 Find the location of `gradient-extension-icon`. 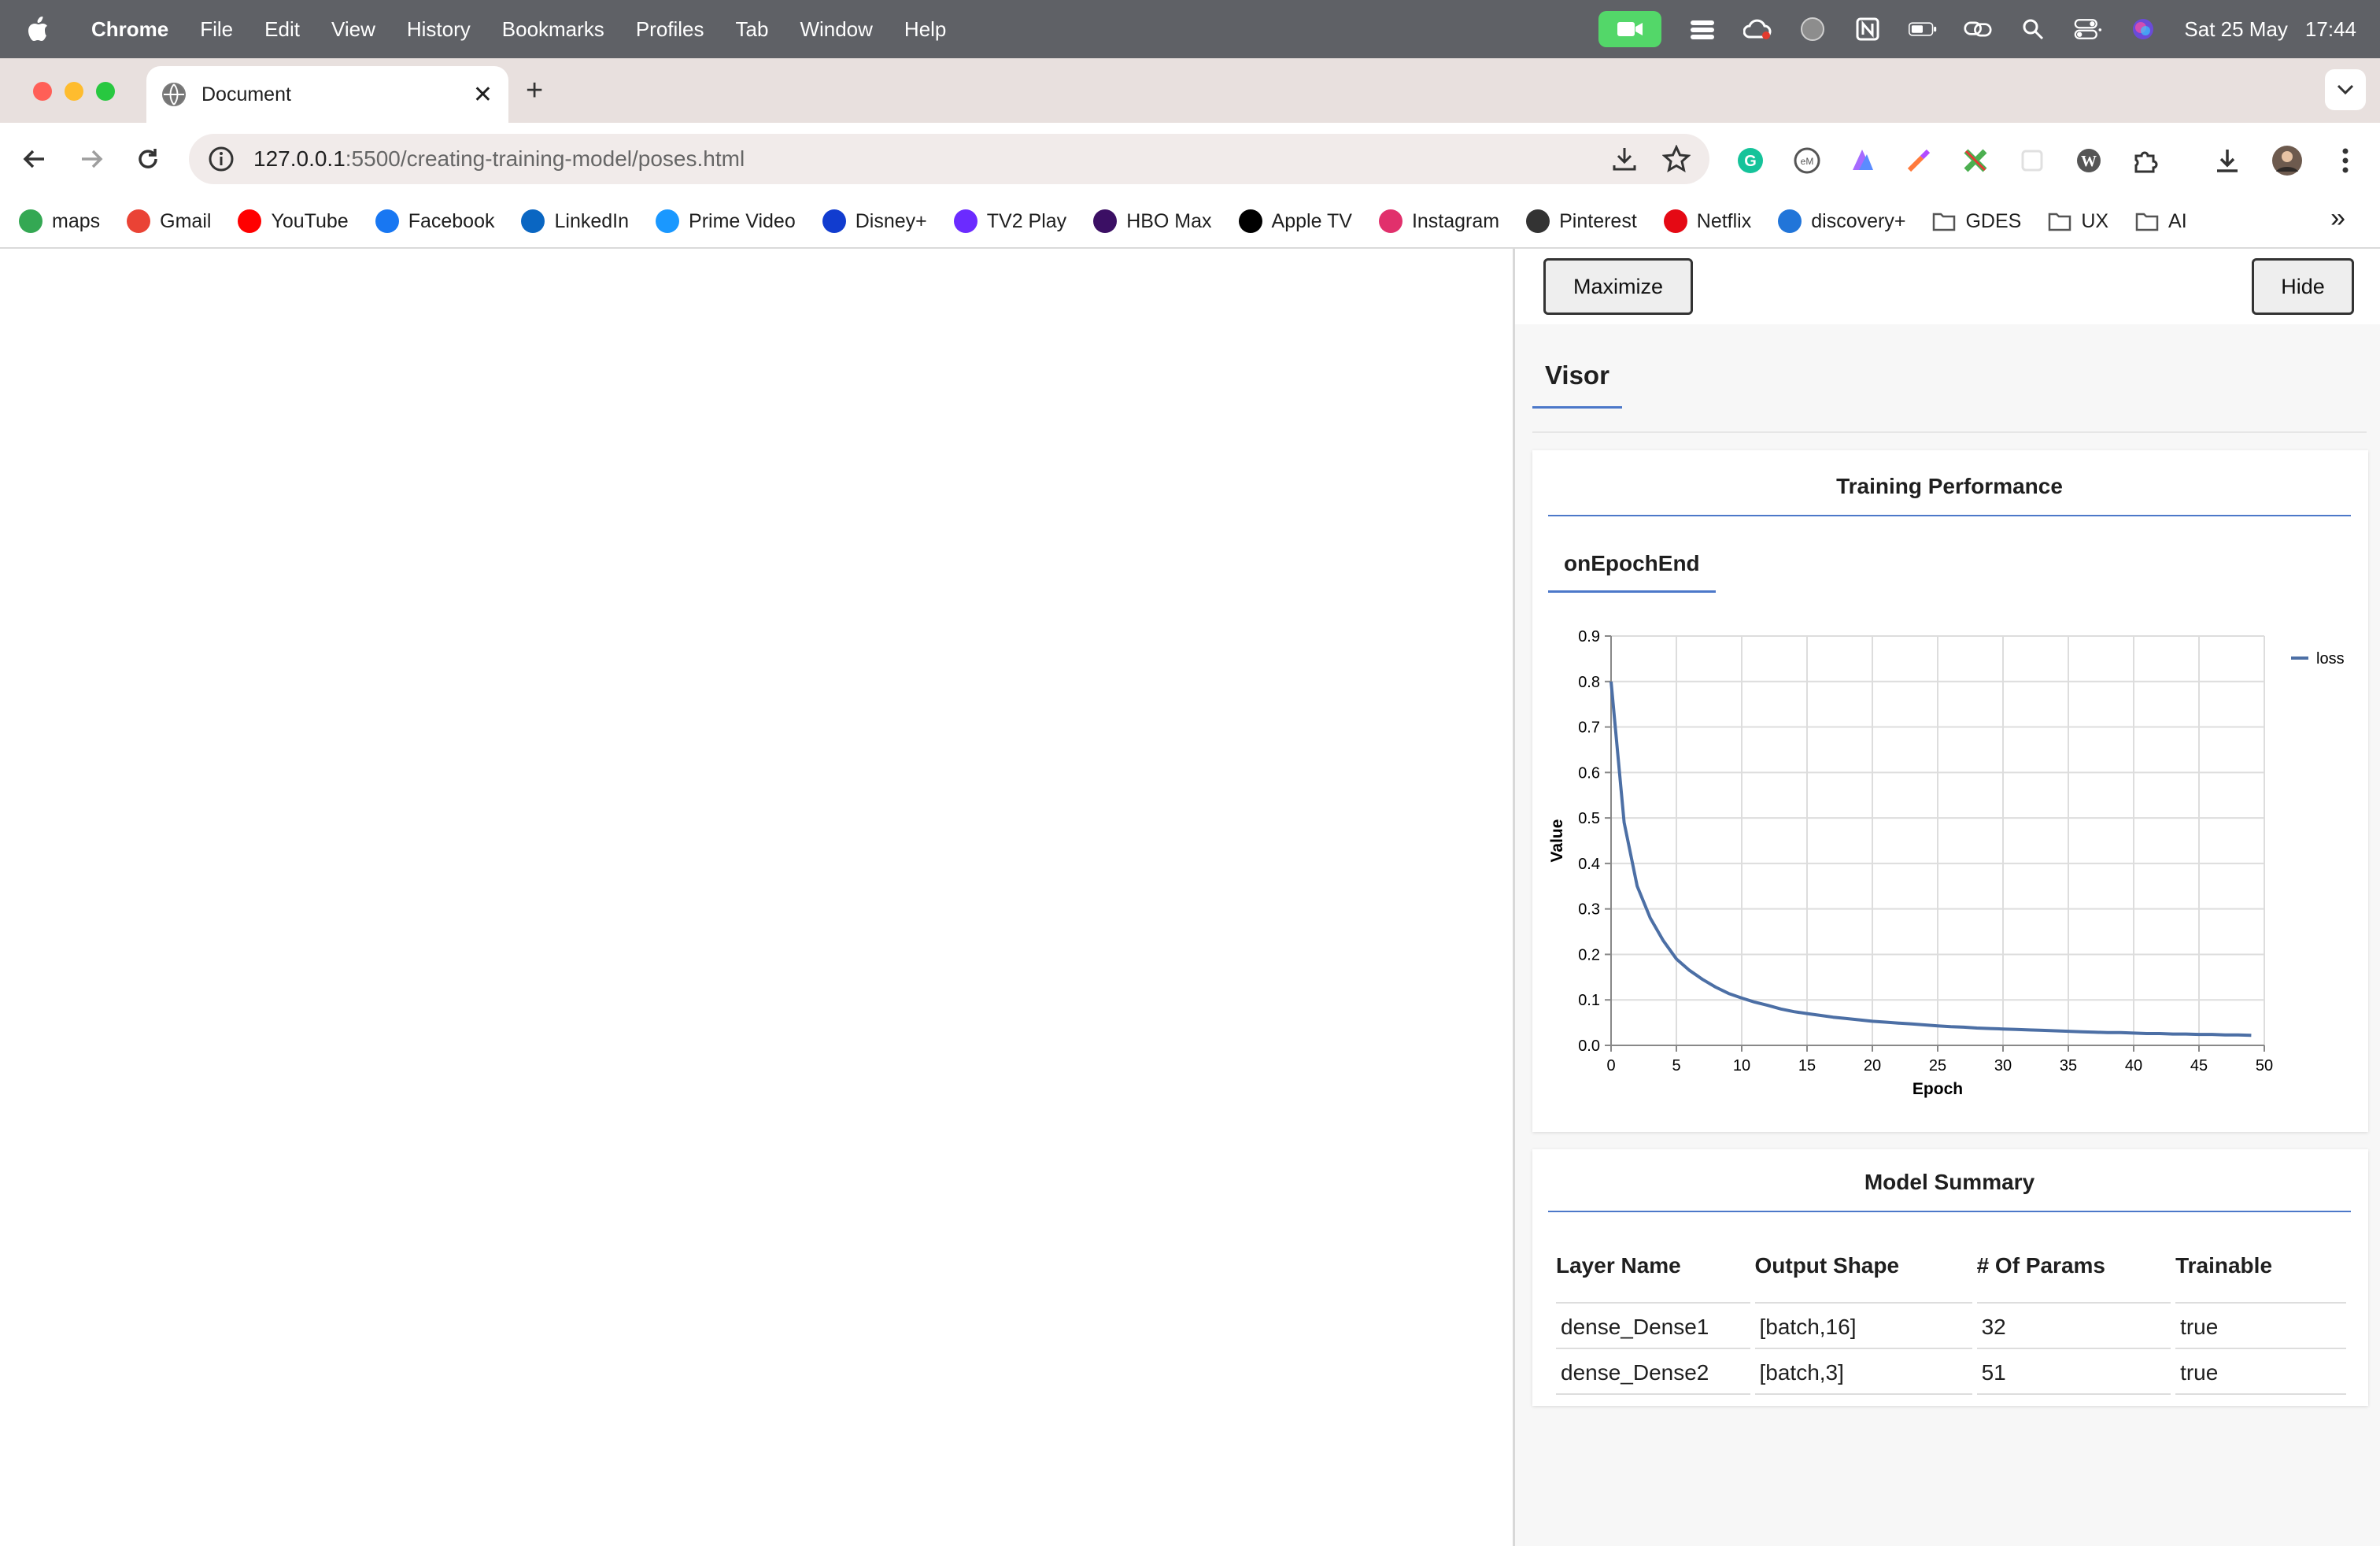

gradient-extension-icon is located at coordinates (1862, 160).